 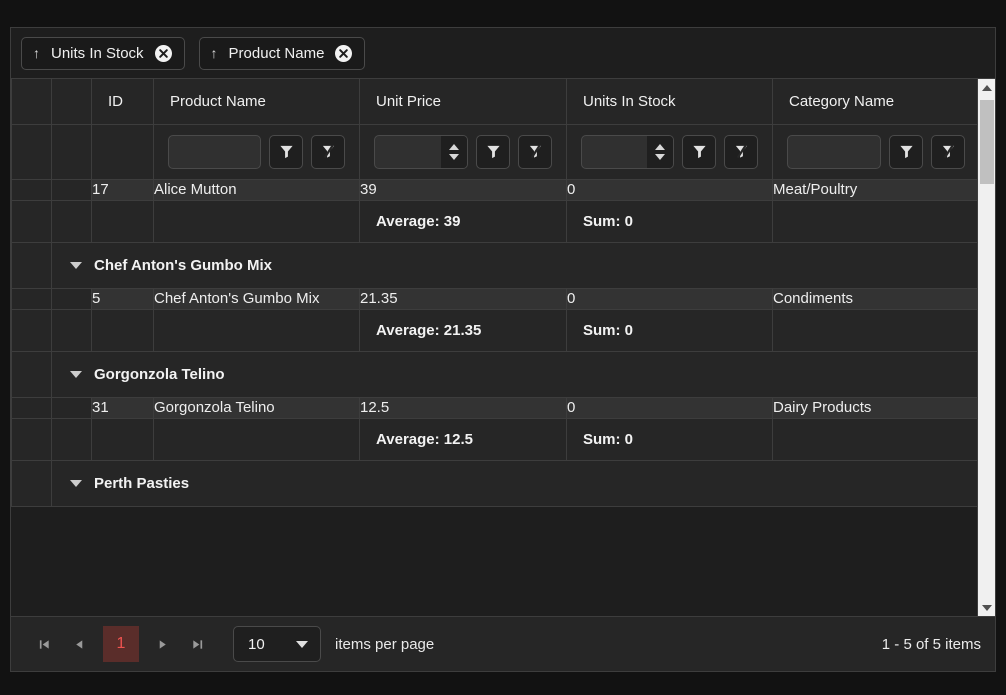 I want to click on table-row: 17 Alice Mutton 39 0 Meat/Poultry, so click(x=494, y=190).